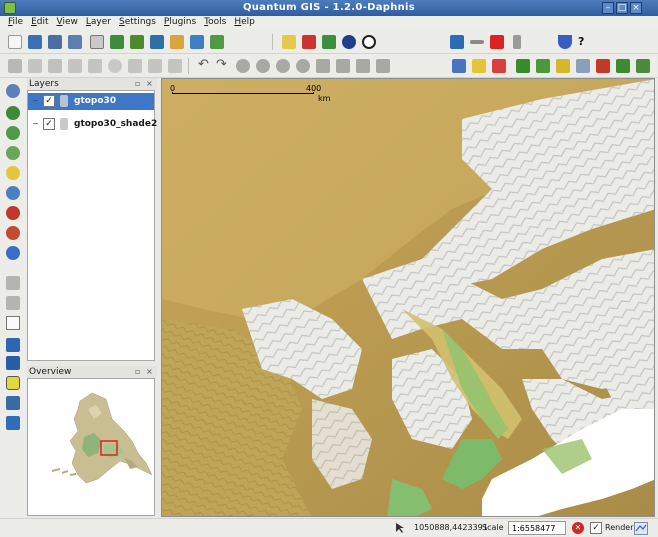 This screenshot has width=658, height=537. What do you see at coordinates (98, 23) in the screenshot?
I see `menu-layer: Layer` at bounding box center [98, 23].